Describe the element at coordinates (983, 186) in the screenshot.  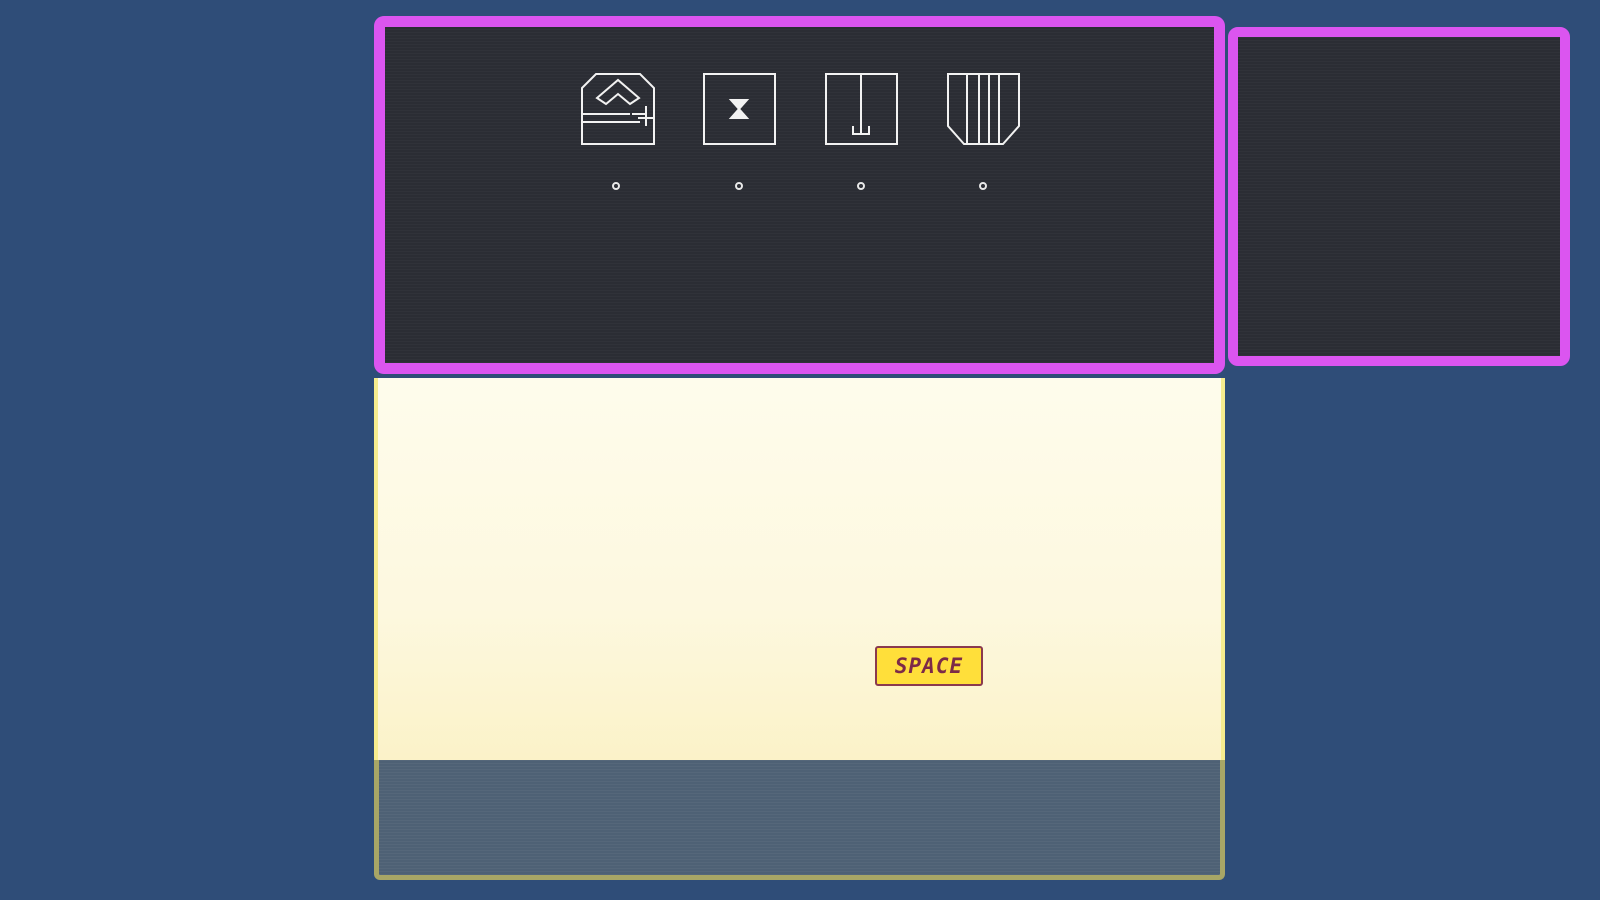
I see `target-slot-4-status-dot` at that location.